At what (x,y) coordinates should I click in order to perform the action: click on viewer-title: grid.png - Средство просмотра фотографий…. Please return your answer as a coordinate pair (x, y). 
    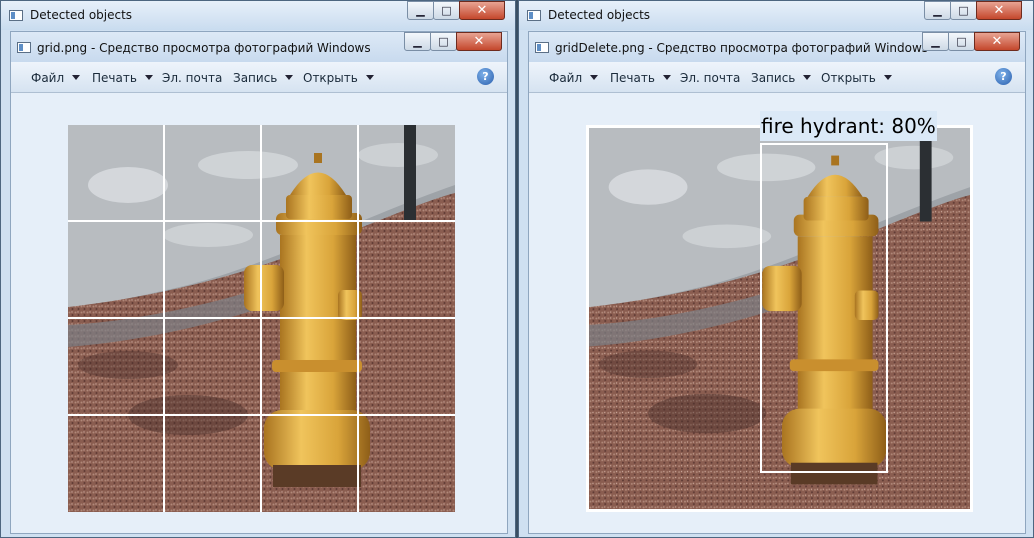
    Looking at the image, I should click on (204, 48).